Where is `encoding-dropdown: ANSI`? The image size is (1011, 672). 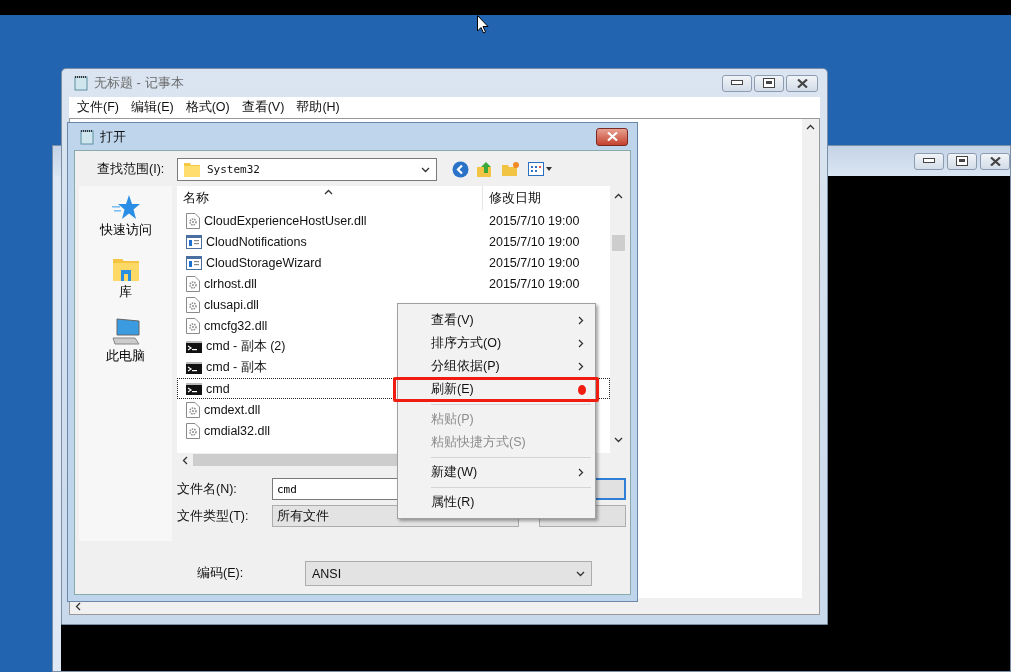
encoding-dropdown: ANSI is located at coordinates (448, 573).